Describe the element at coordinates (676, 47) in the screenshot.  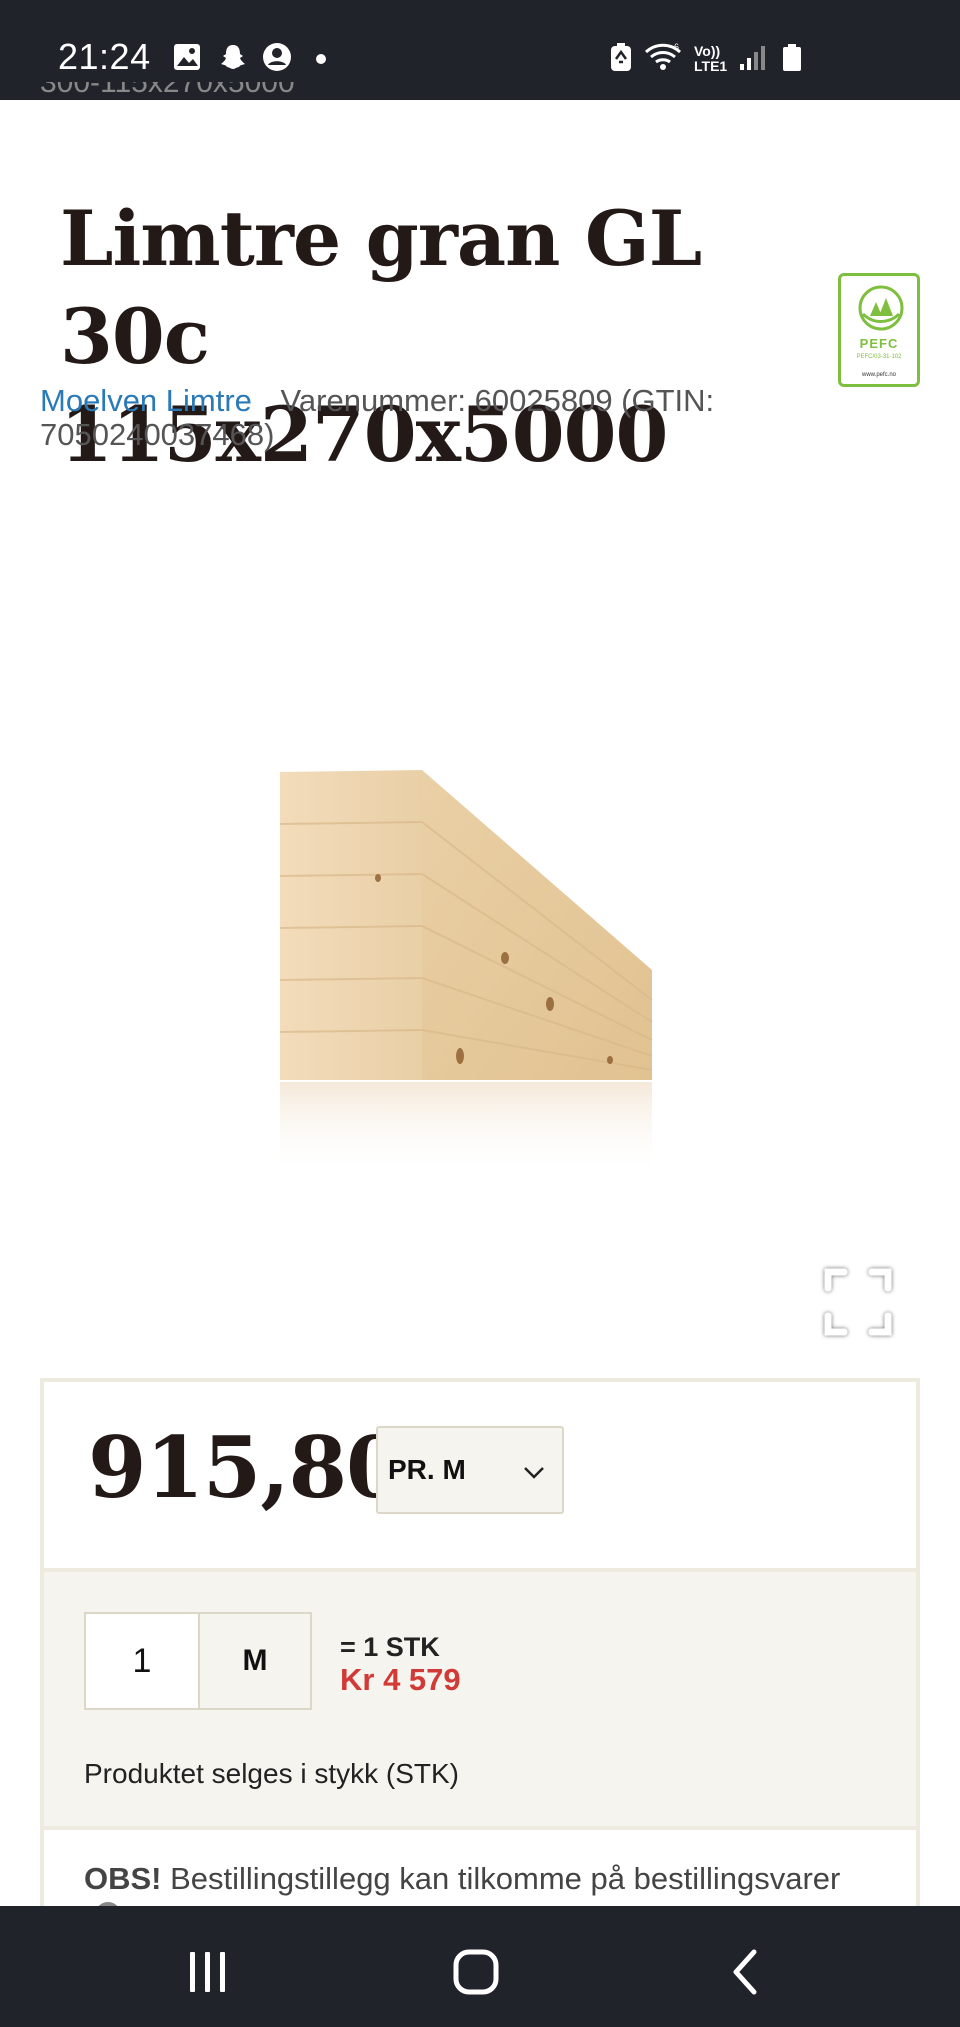
I see `svg-text: 6` at that location.